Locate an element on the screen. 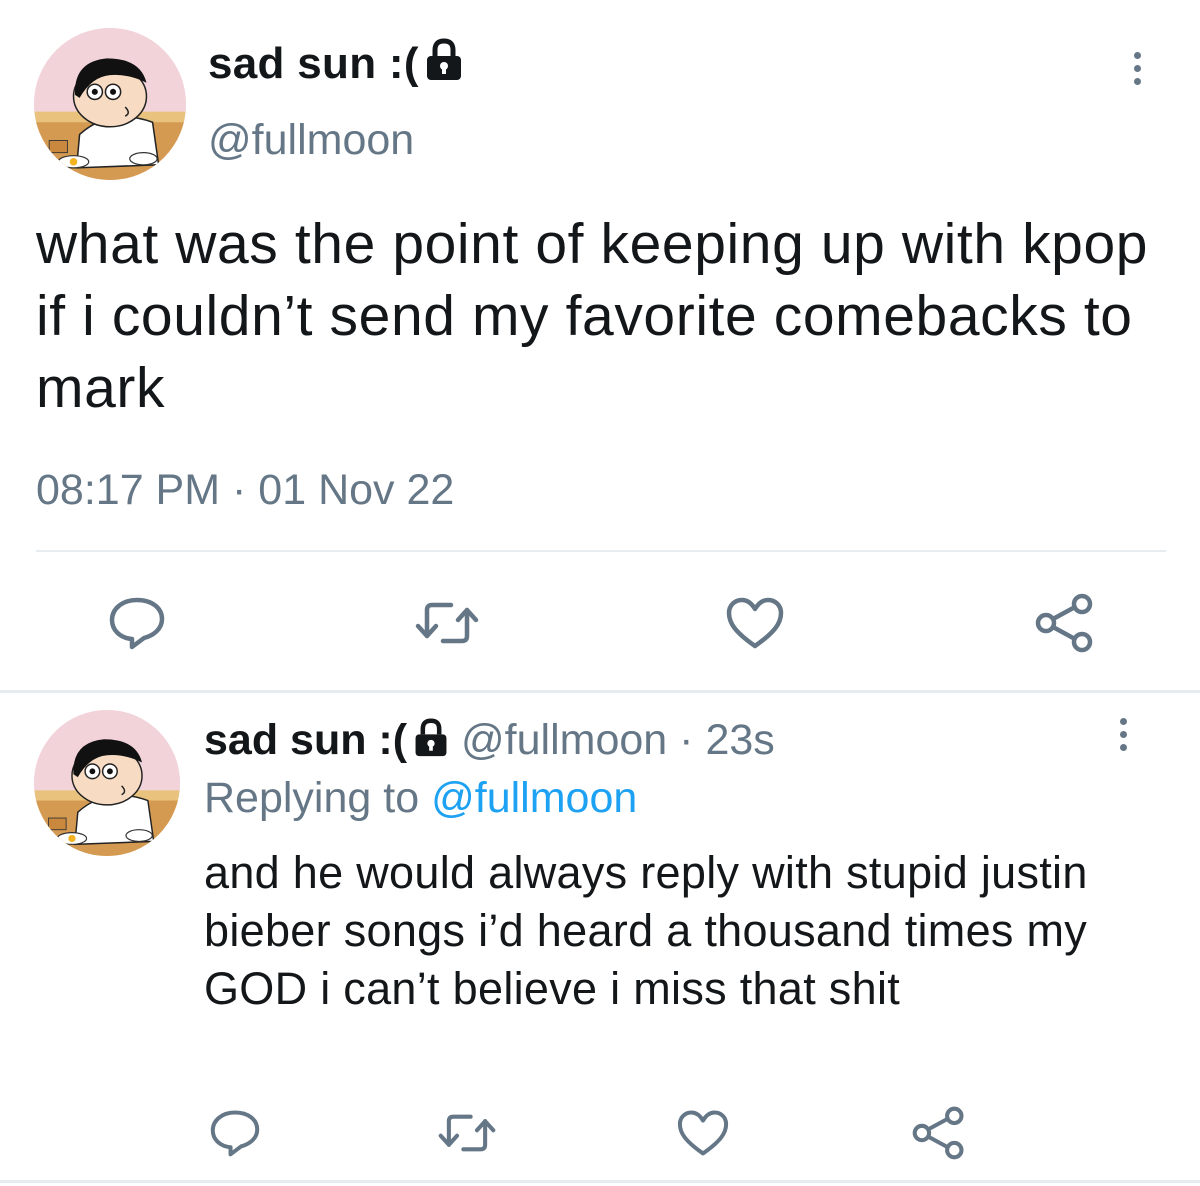  section-divider is located at coordinates (600, 691).